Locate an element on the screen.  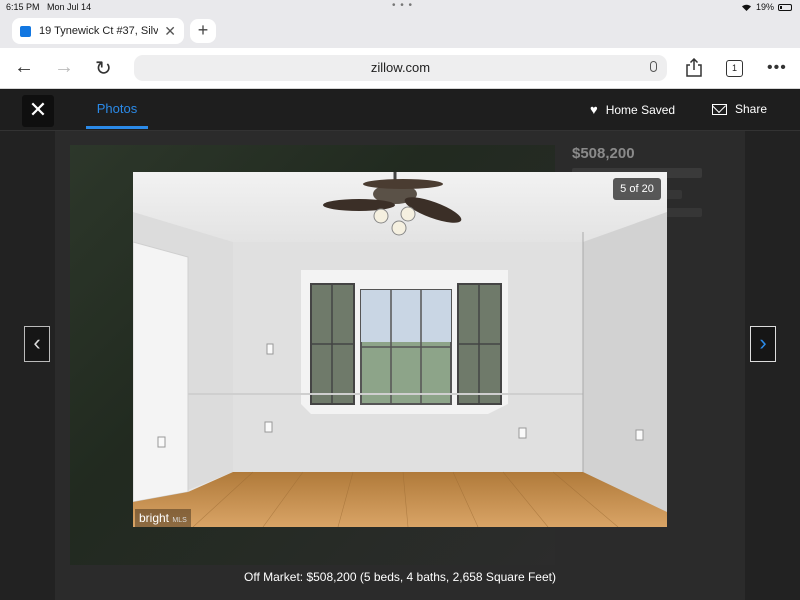
battery-icon is located at coordinates (785, 7).